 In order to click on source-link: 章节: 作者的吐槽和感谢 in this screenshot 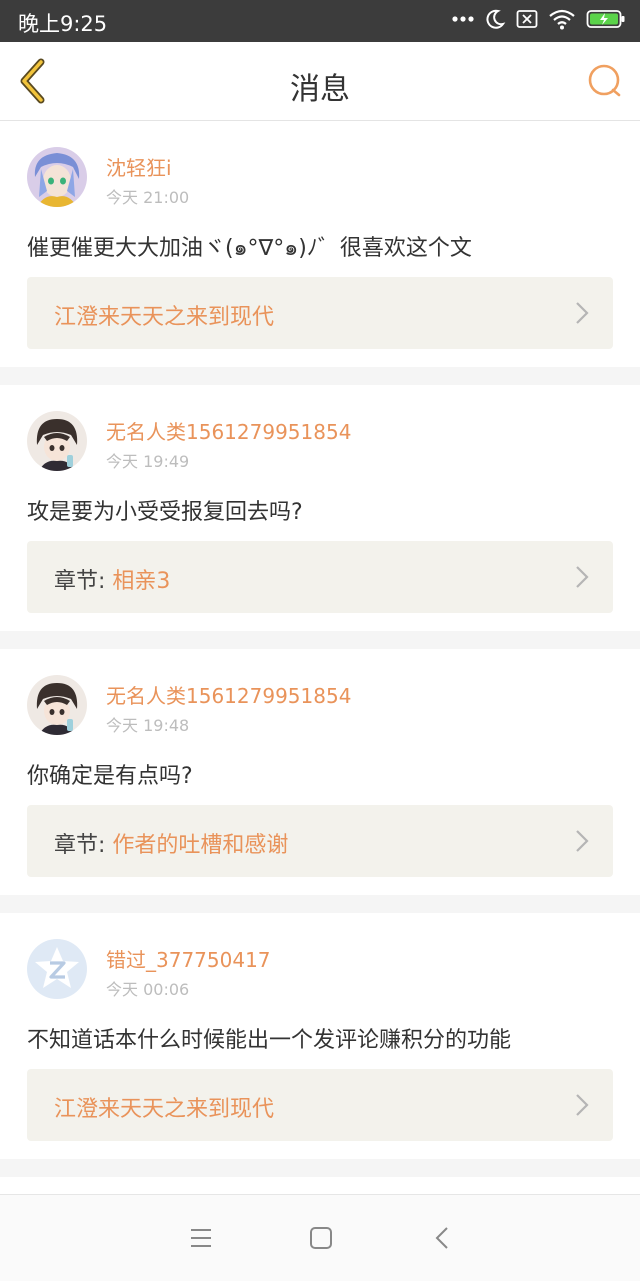, I will do `click(320, 841)`.